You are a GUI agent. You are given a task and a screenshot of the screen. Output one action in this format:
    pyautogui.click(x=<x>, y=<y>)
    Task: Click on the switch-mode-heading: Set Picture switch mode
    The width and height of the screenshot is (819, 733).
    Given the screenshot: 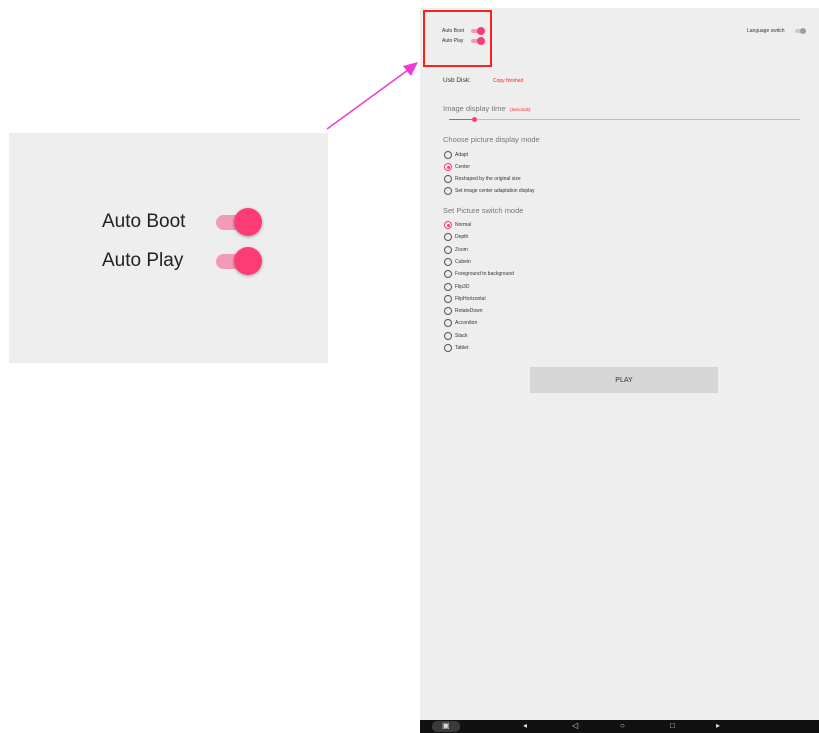 What is the action you would take?
    pyautogui.click(x=483, y=210)
    